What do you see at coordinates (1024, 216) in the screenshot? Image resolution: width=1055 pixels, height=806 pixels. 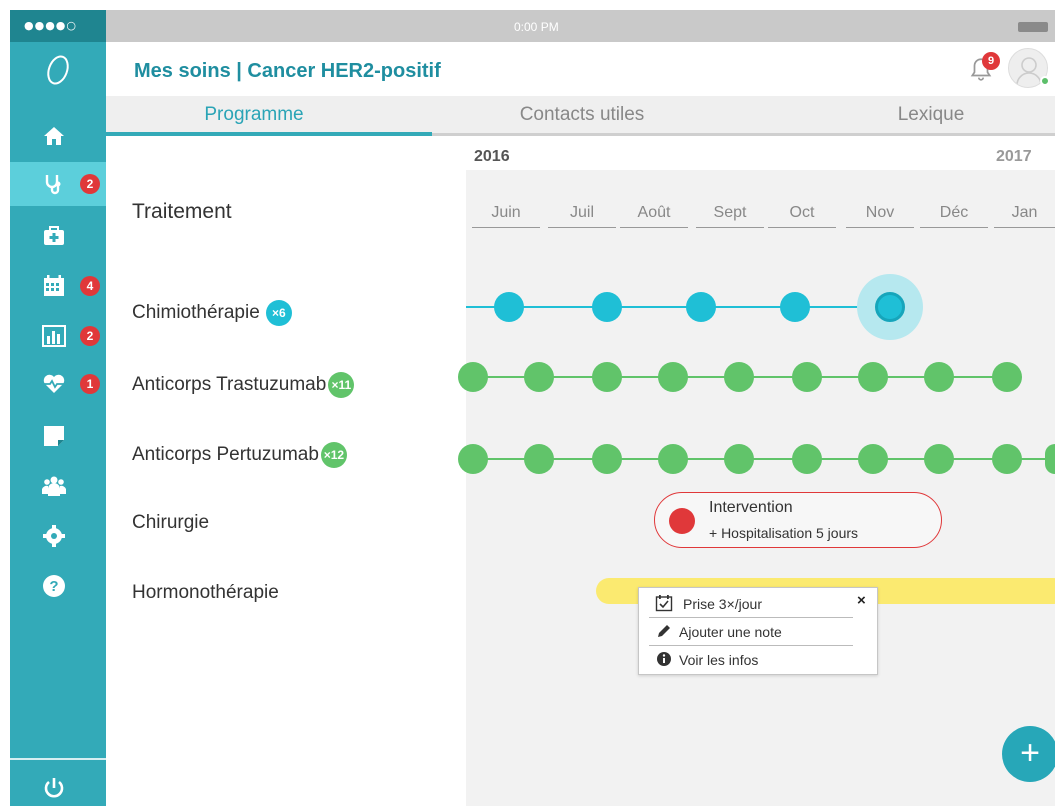 I see `month-label: Jan` at bounding box center [1024, 216].